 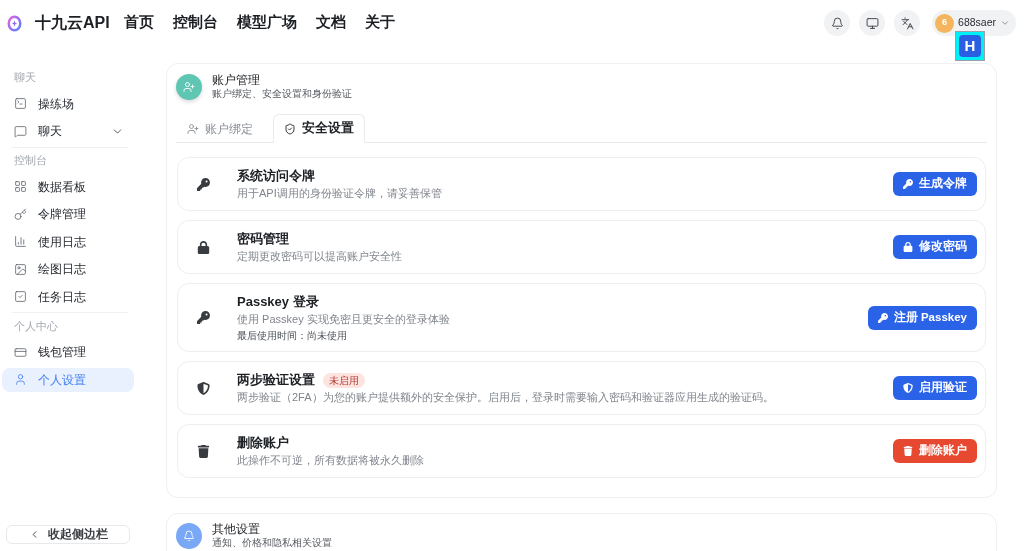 What do you see at coordinates (25, 78) in the screenshot?
I see `sidebar-section-label: 聊天` at bounding box center [25, 78].